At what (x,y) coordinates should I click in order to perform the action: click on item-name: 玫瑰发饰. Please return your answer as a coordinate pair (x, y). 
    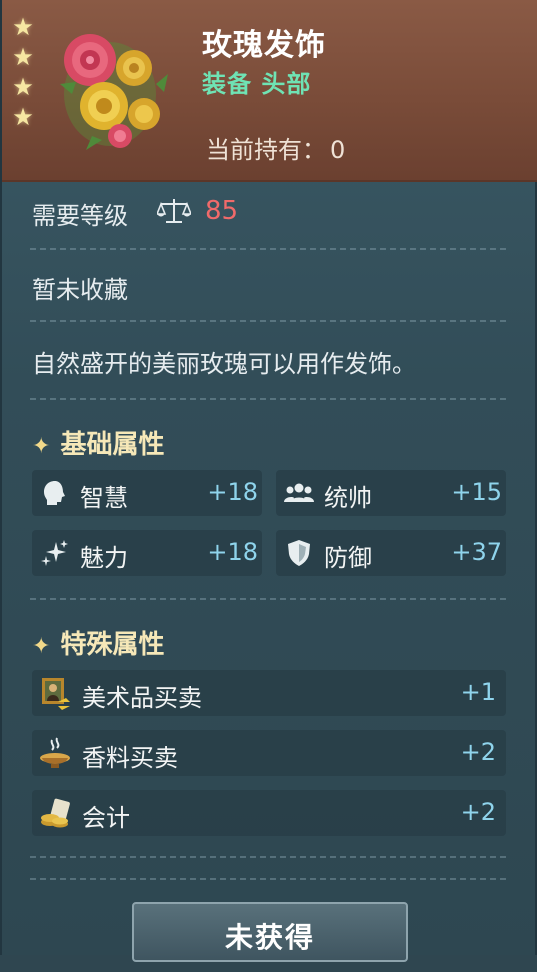
    Looking at the image, I should click on (264, 45).